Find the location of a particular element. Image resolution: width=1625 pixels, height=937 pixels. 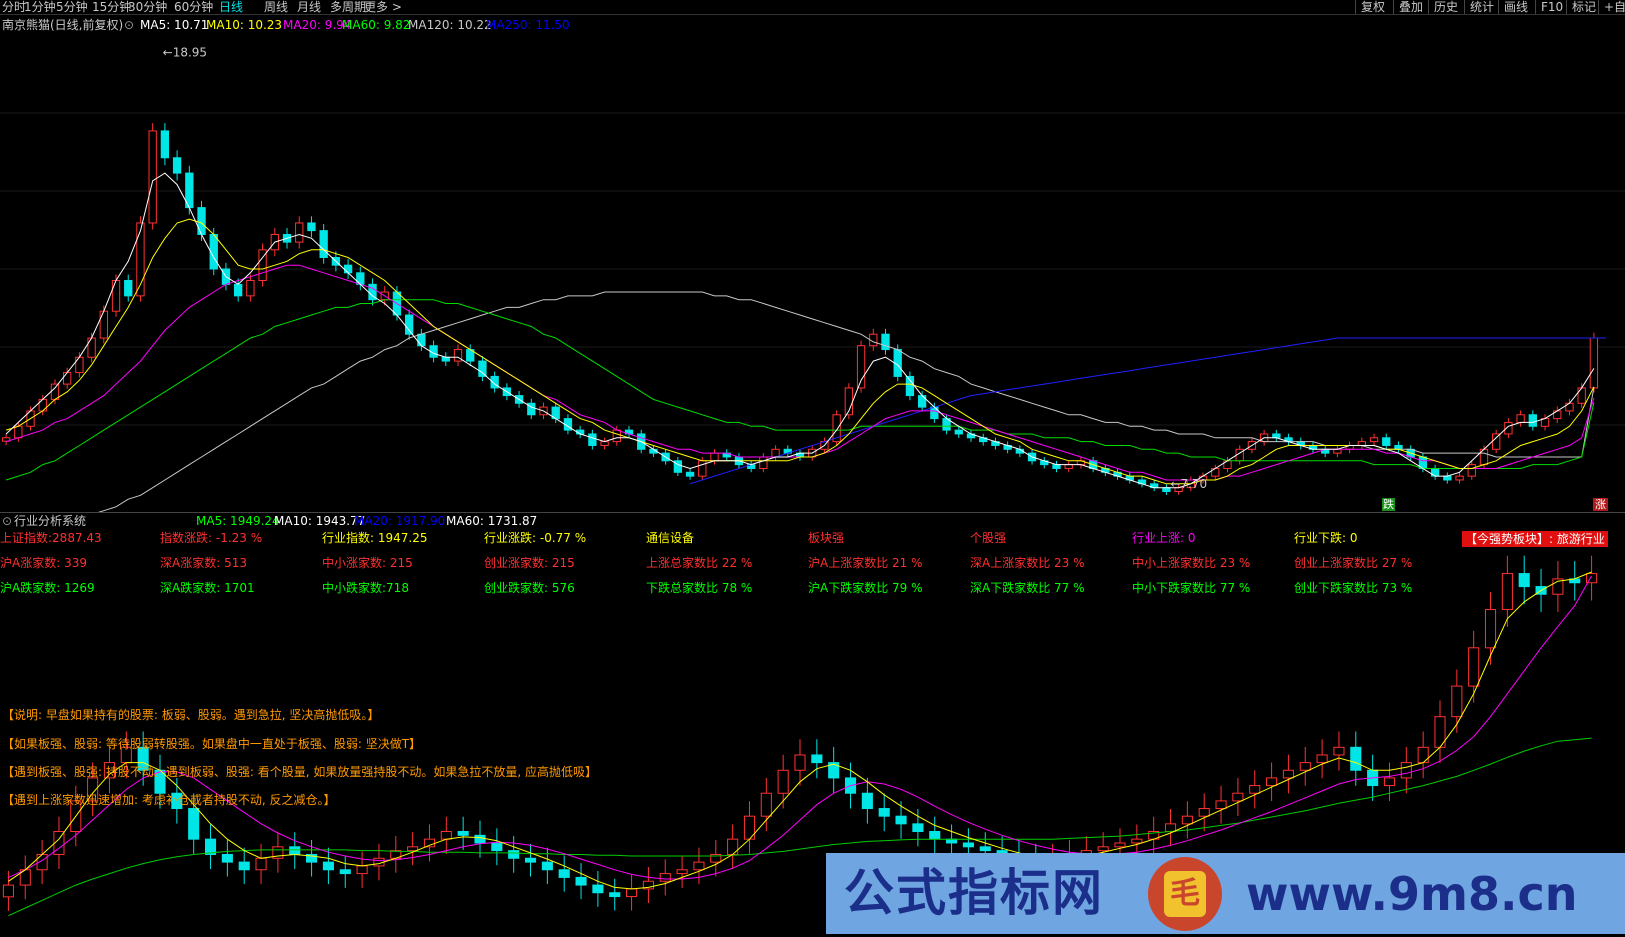

price-chart-title: 南京熊猫(日线,前复权) is located at coordinates (63, 25).